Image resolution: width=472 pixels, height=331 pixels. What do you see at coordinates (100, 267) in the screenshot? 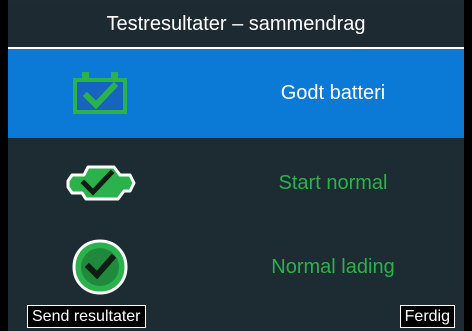
I see `alternator-check-icon` at bounding box center [100, 267].